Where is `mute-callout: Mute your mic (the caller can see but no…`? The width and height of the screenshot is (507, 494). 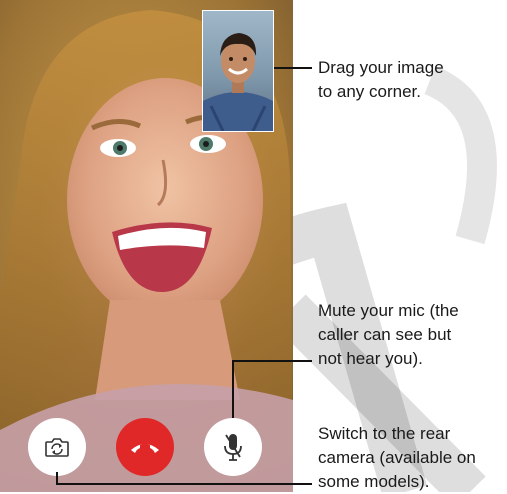 mute-callout: Mute your mic (the caller can see but no… is located at coordinates (412, 335).